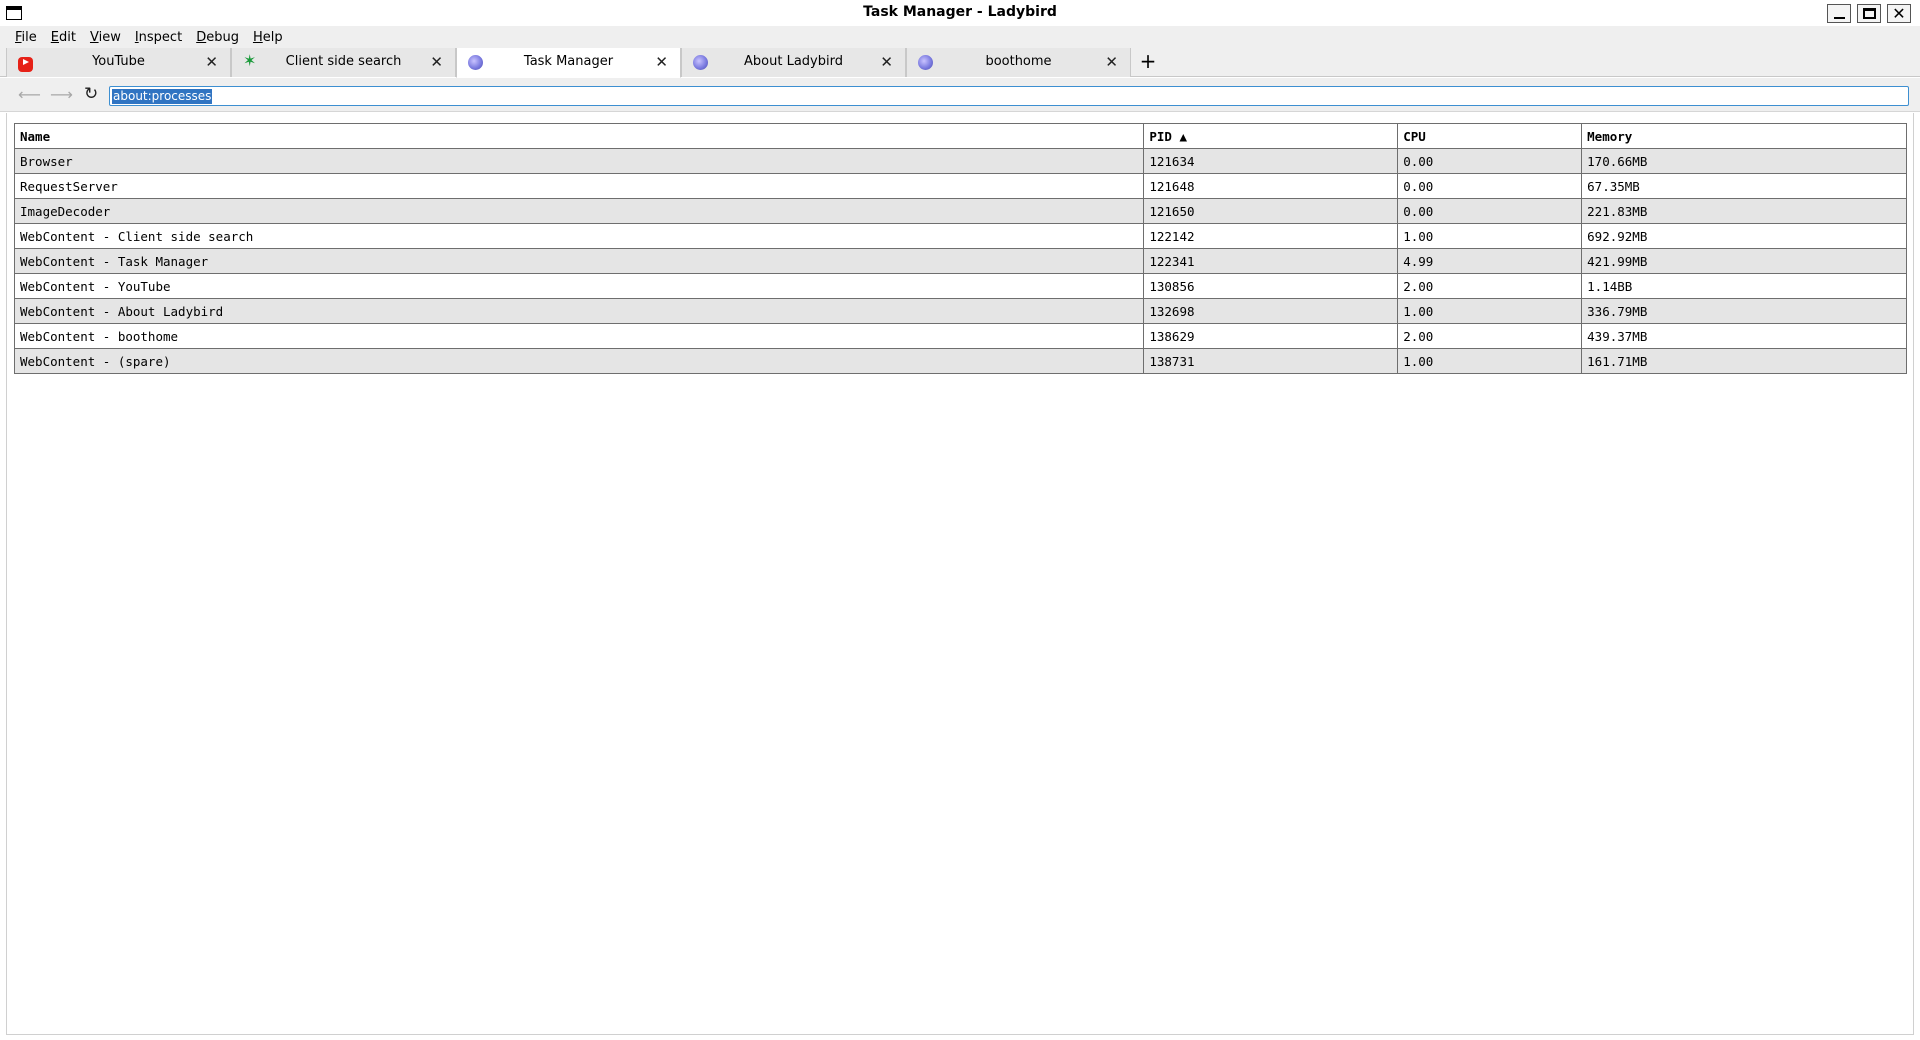 The image size is (1920, 1040). I want to click on table-row: Browser 121634 0.00 170.66MB, so click(960, 161).